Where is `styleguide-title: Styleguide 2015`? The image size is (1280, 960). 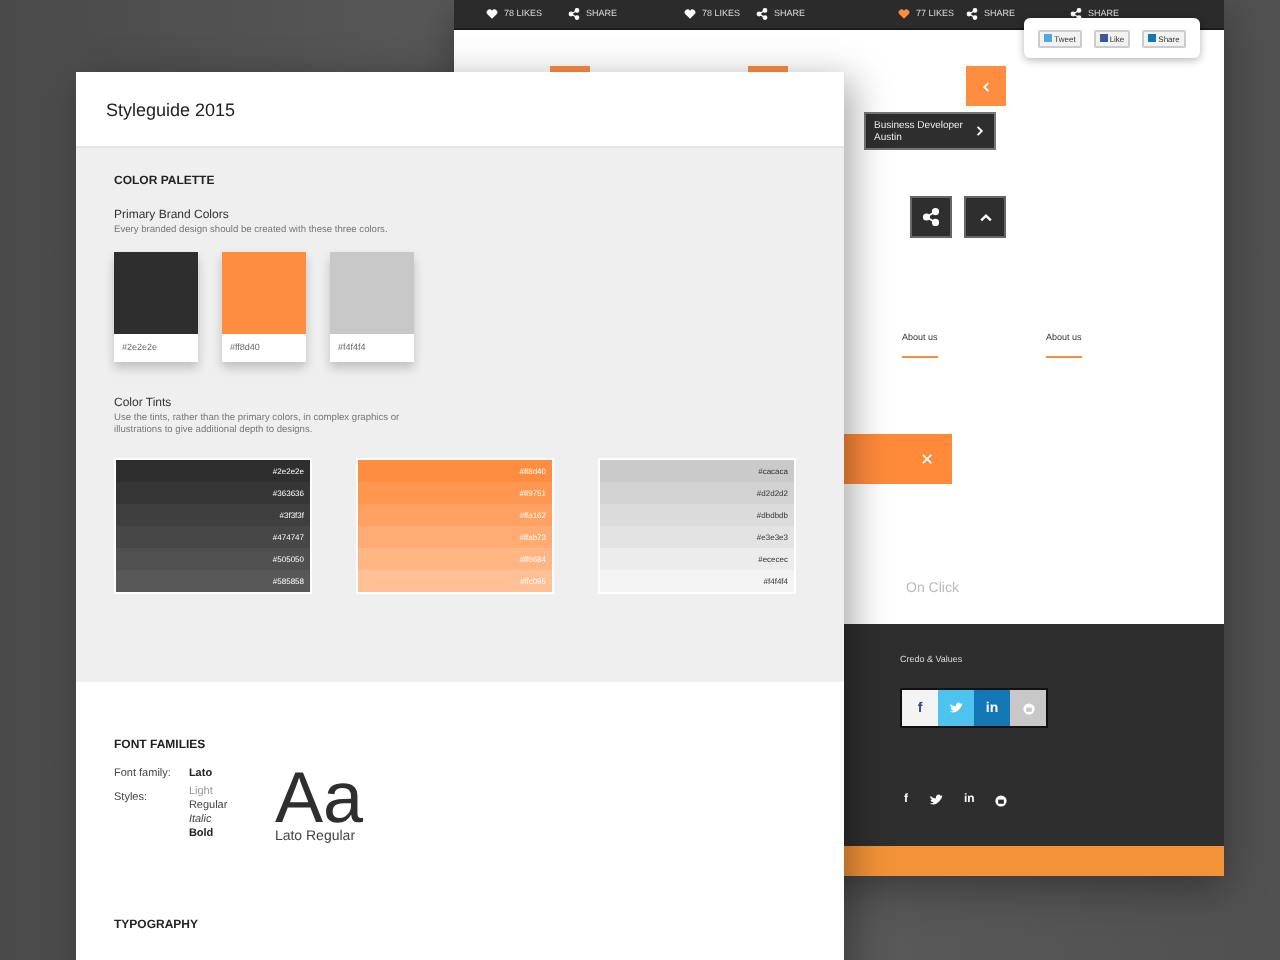
styleguide-title: Styleguide 2015 is located at coordinates (171, 109).